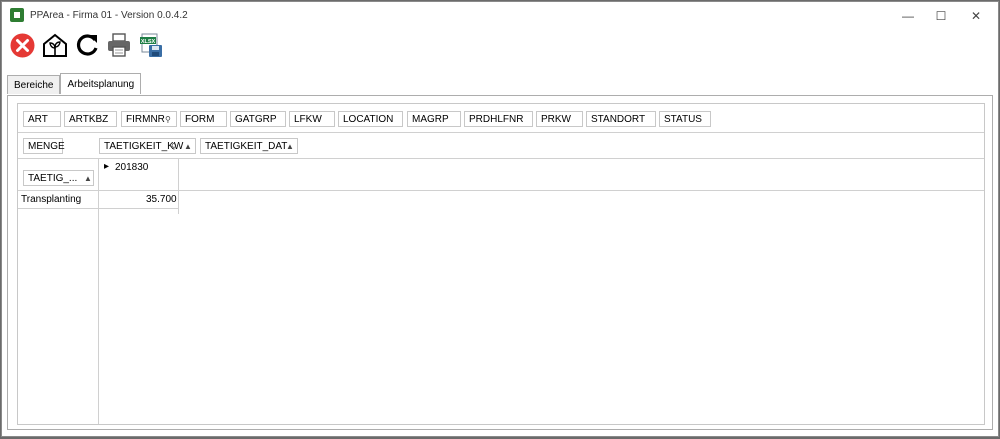 The height and width of the screenshot is (439, 1000). Describe the element at coordinates (976, 16) in the screenshot. I see `close-window-button: ✕` at that location.